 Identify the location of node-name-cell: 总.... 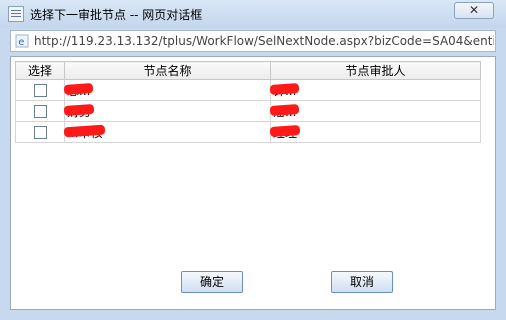
(167, 90).